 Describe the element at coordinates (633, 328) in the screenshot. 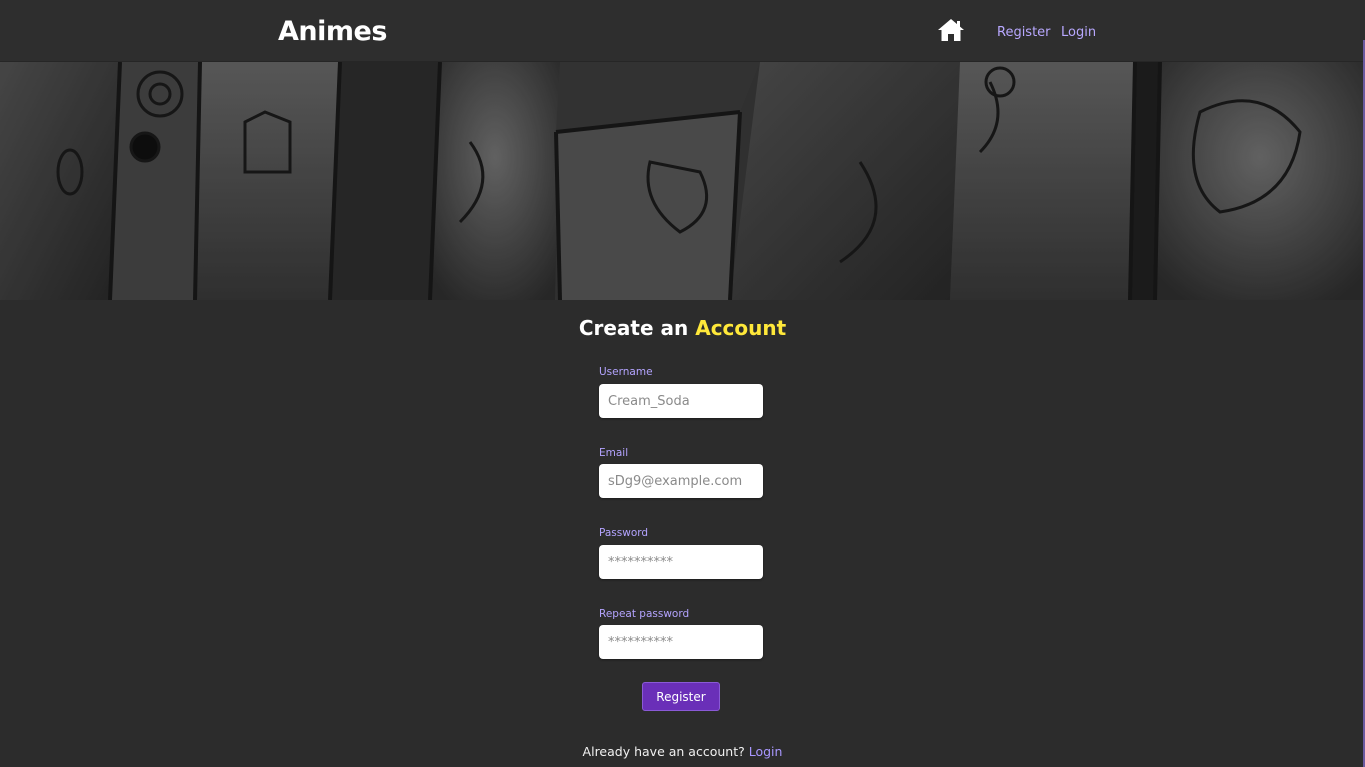

I see `form-title-prefix: Create an` at that location.